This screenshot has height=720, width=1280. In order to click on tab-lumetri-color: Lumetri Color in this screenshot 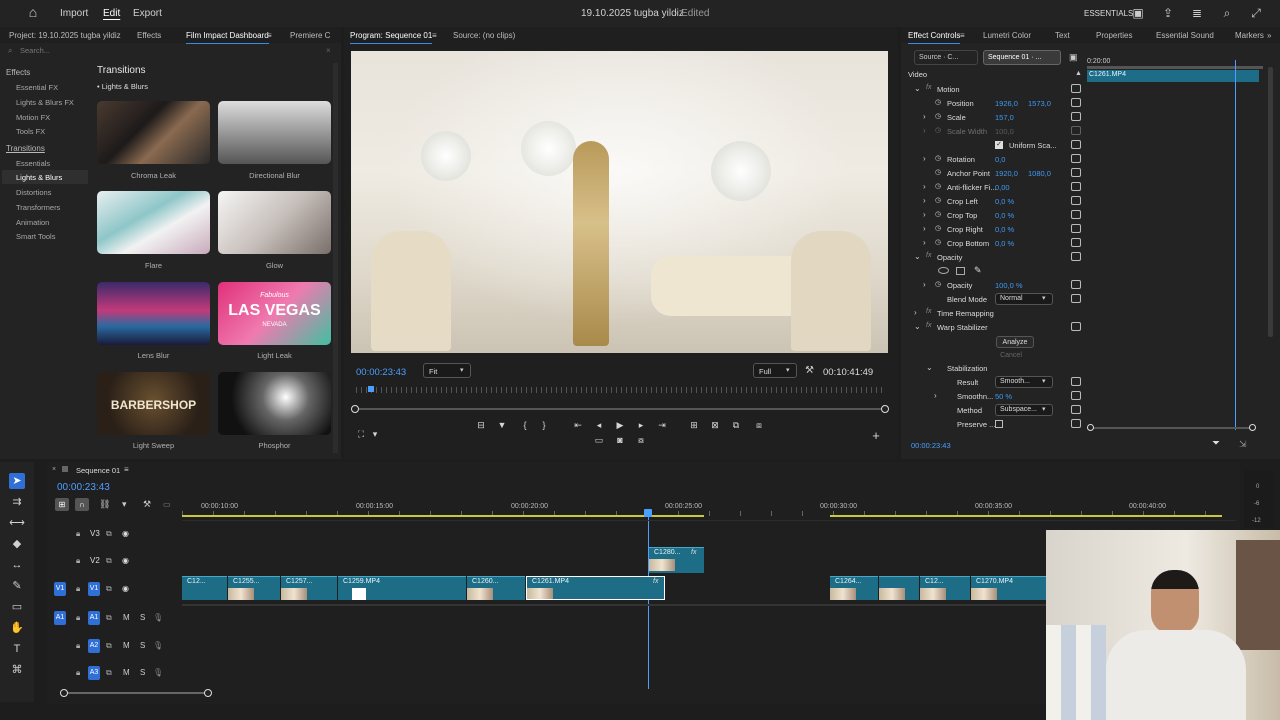, I will do `click(1007, 35)`.